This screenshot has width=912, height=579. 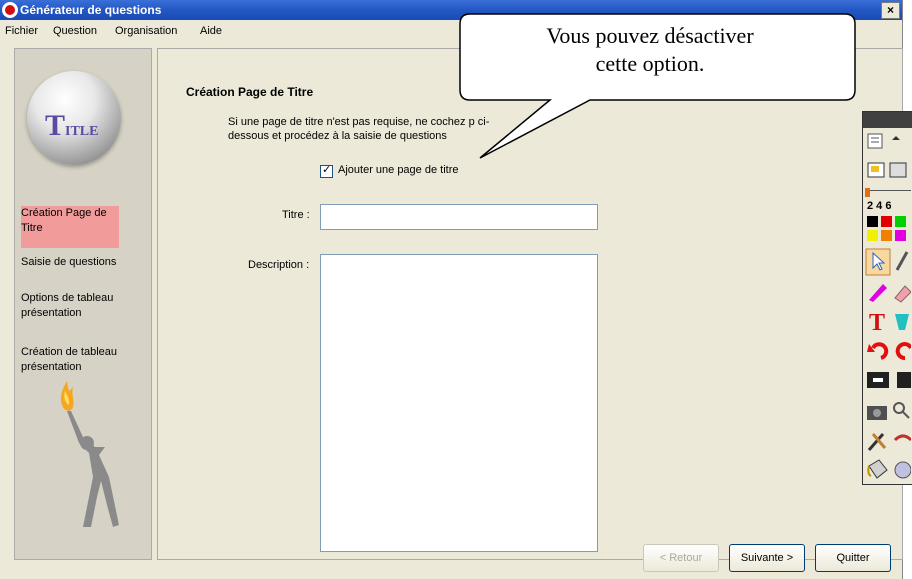 I want to click on screen-capture-icon, so click(x=888, y=171).